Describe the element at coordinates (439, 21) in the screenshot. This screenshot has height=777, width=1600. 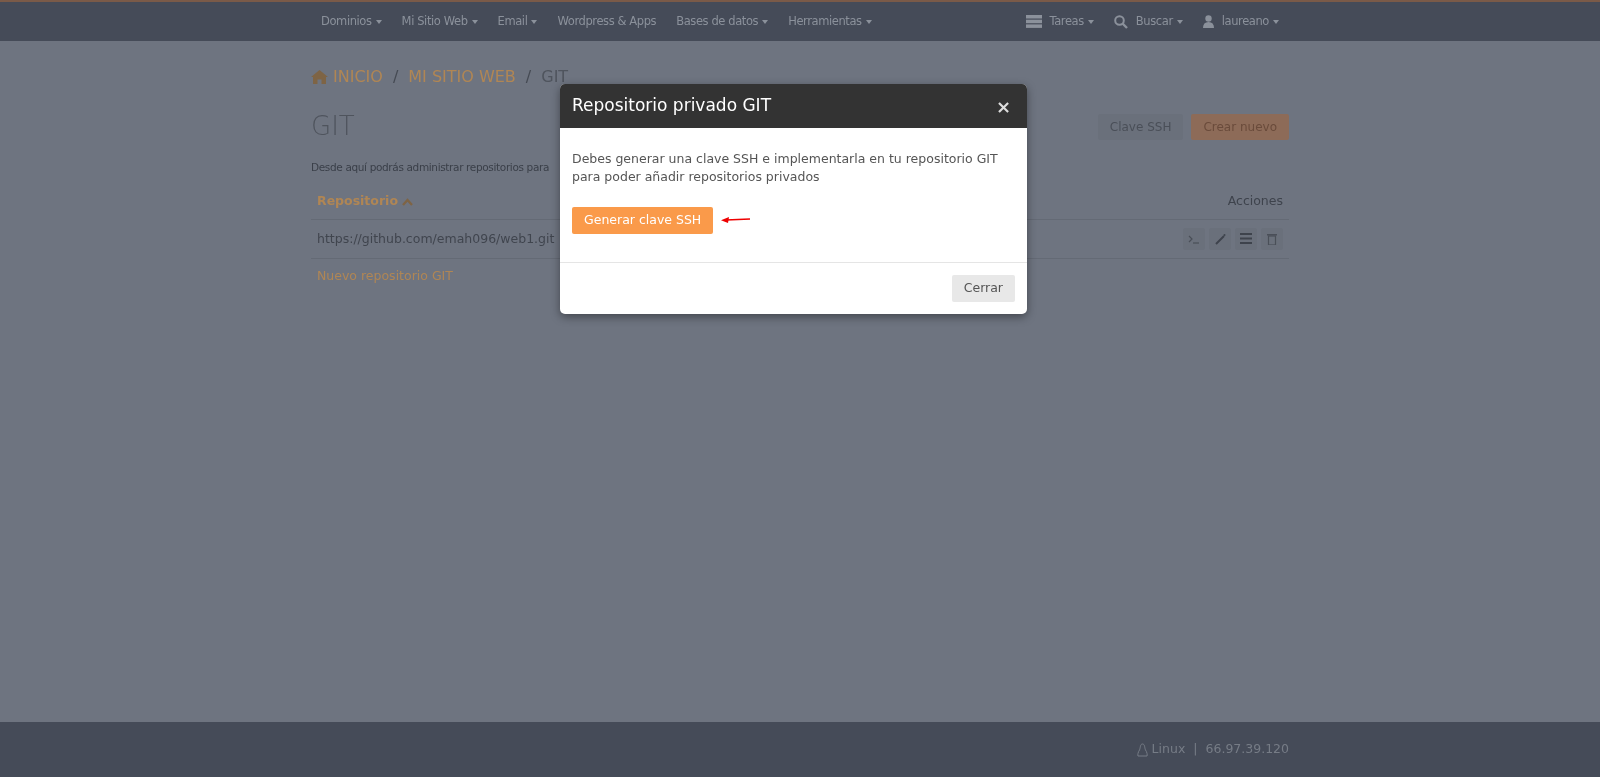
I see `nav-menu: Mi Sitio Web` at that location.